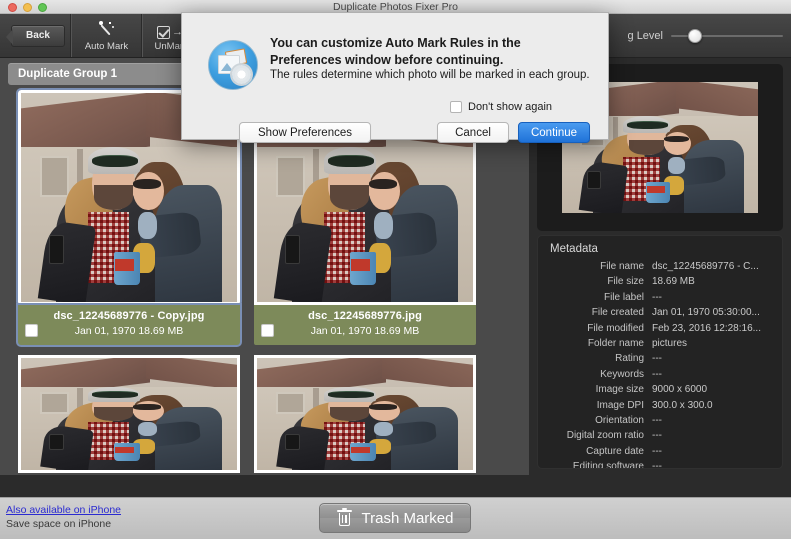 This screenshot has width=791, height=539. Describe the element at coordinates (554, 132) in the screenshot. I see `continue-button: Continue` at that location.